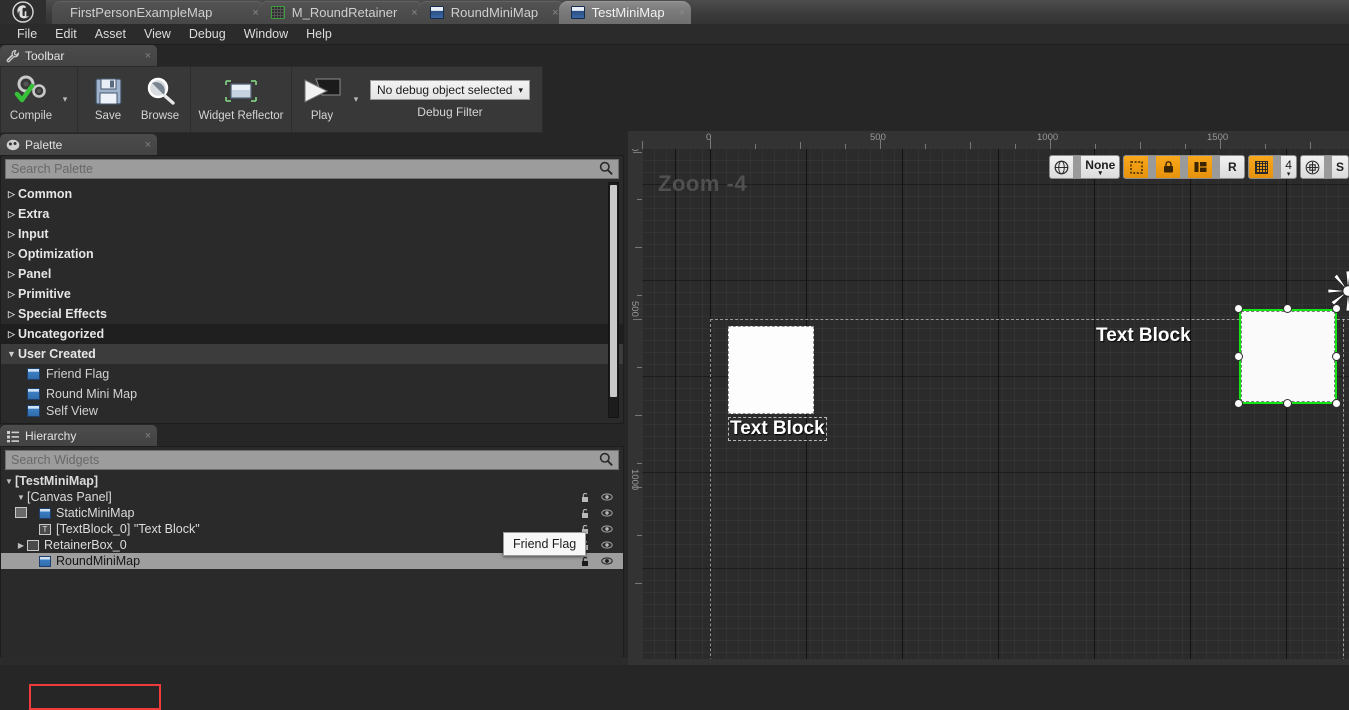 Image resolution: width=1349 pixels, height=710 pixels. I want to click on widget-round-mini-map-selected, so click(1288, 356).